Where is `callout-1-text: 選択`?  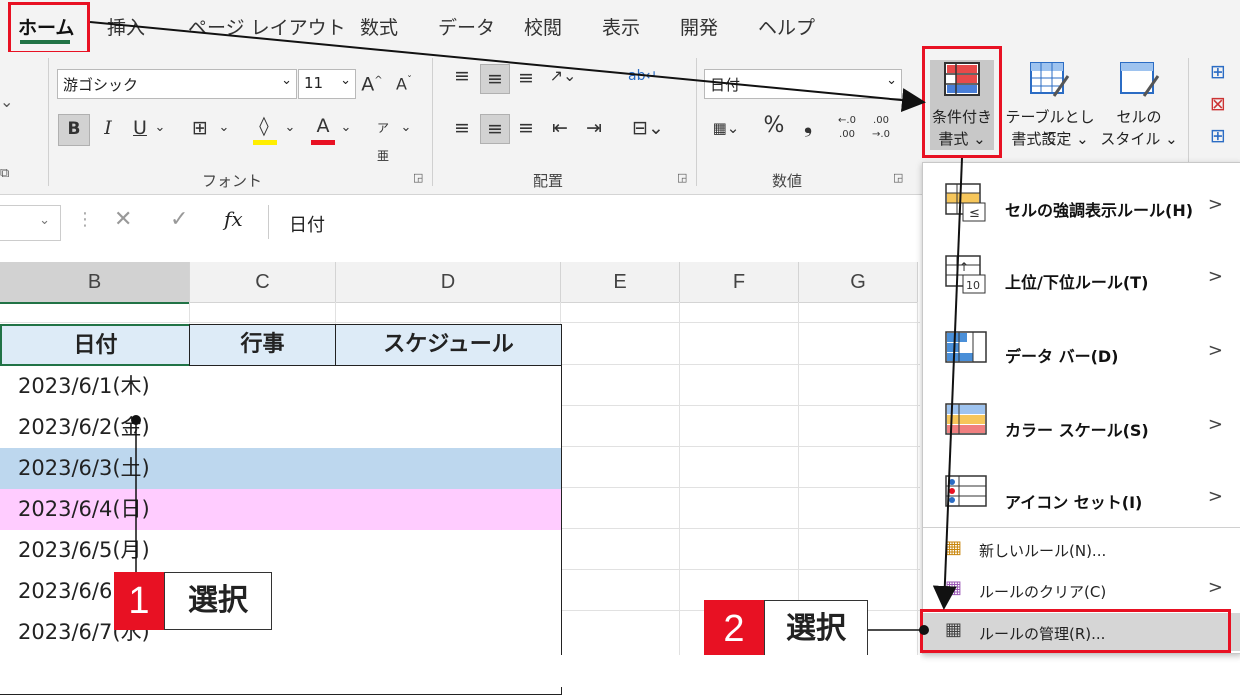 callout-1-text: 選択 is located at coordinates (218, 601).